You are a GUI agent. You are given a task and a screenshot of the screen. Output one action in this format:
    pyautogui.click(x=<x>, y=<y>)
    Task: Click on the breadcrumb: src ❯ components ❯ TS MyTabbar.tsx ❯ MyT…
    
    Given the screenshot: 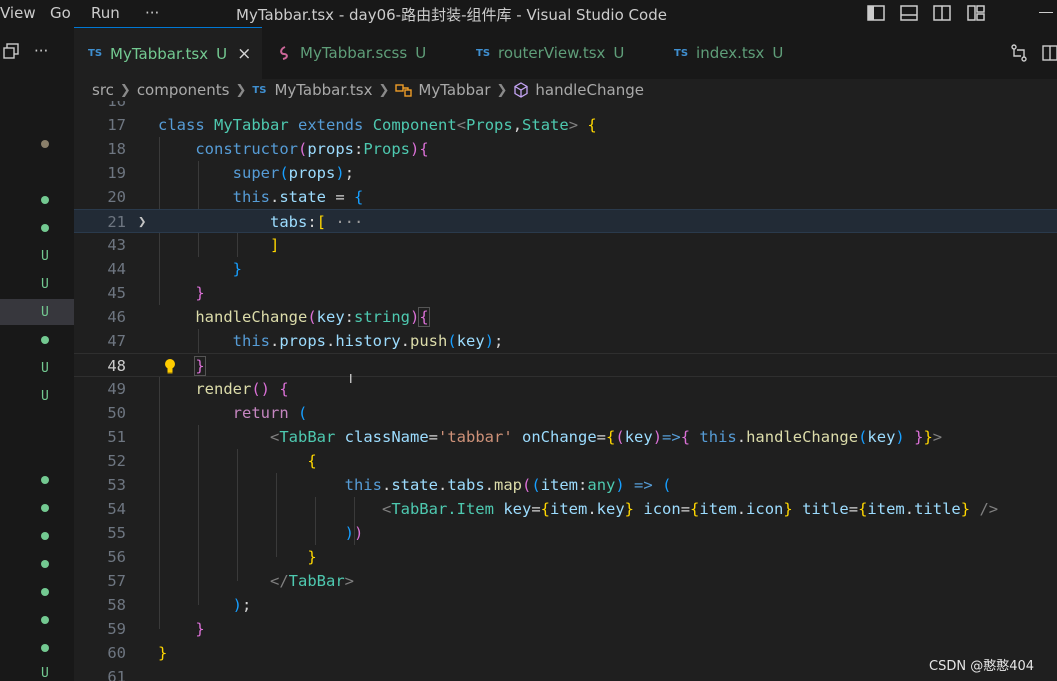 What is the action you would take?
    pyautogui.click(x=368, y=90)
    